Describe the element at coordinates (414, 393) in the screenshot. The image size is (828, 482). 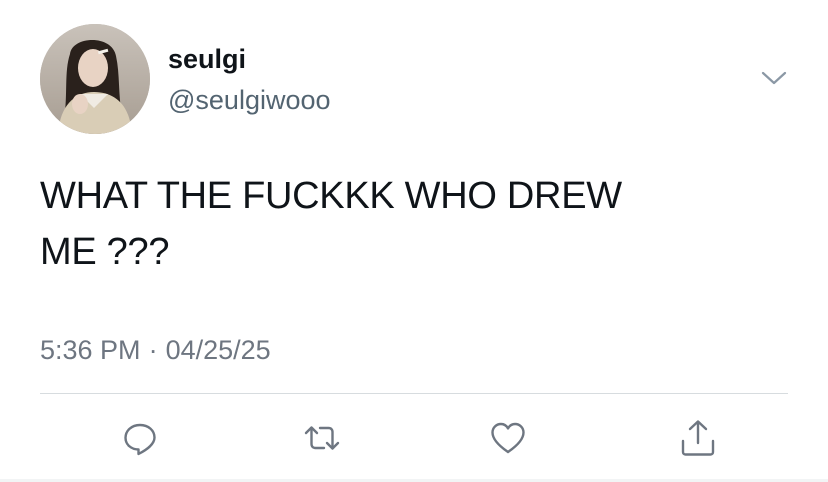
I see `divider` at that location.